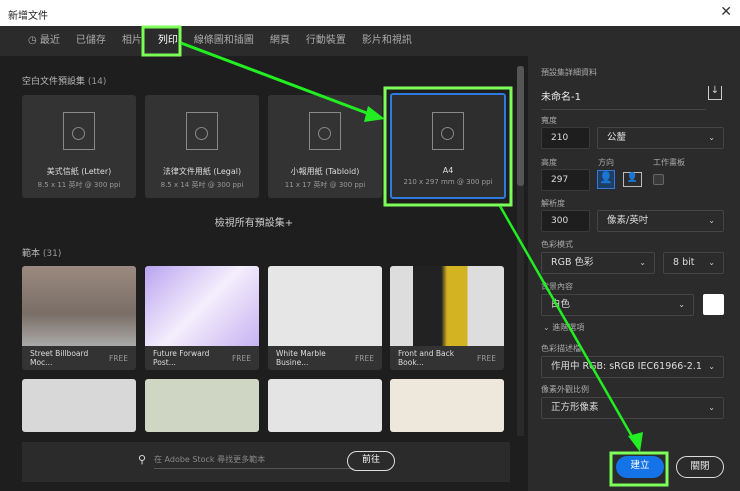  I want to click on preset-name: A4, so click(448, 170).